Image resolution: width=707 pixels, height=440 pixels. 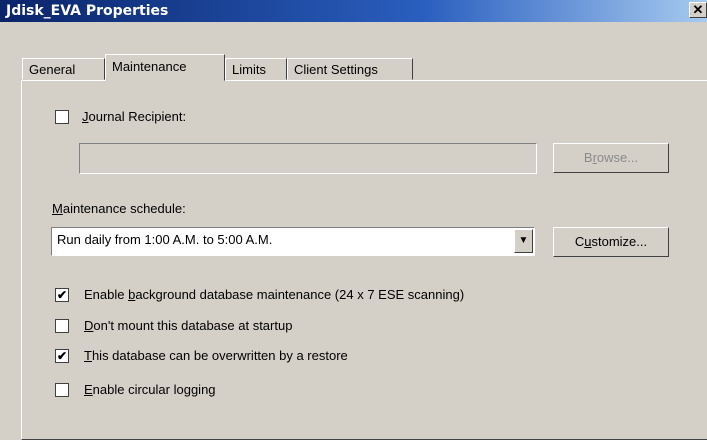 What do you see at coordinates (523, 241) in the screenshot?
I see `chevron-down-icon: ▼` at bounding box center [523, 241].